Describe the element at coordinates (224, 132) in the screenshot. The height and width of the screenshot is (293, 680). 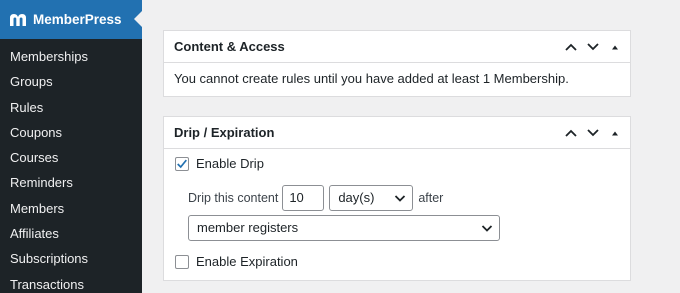
I see `panel-title: Drip / Expiration` at that location.